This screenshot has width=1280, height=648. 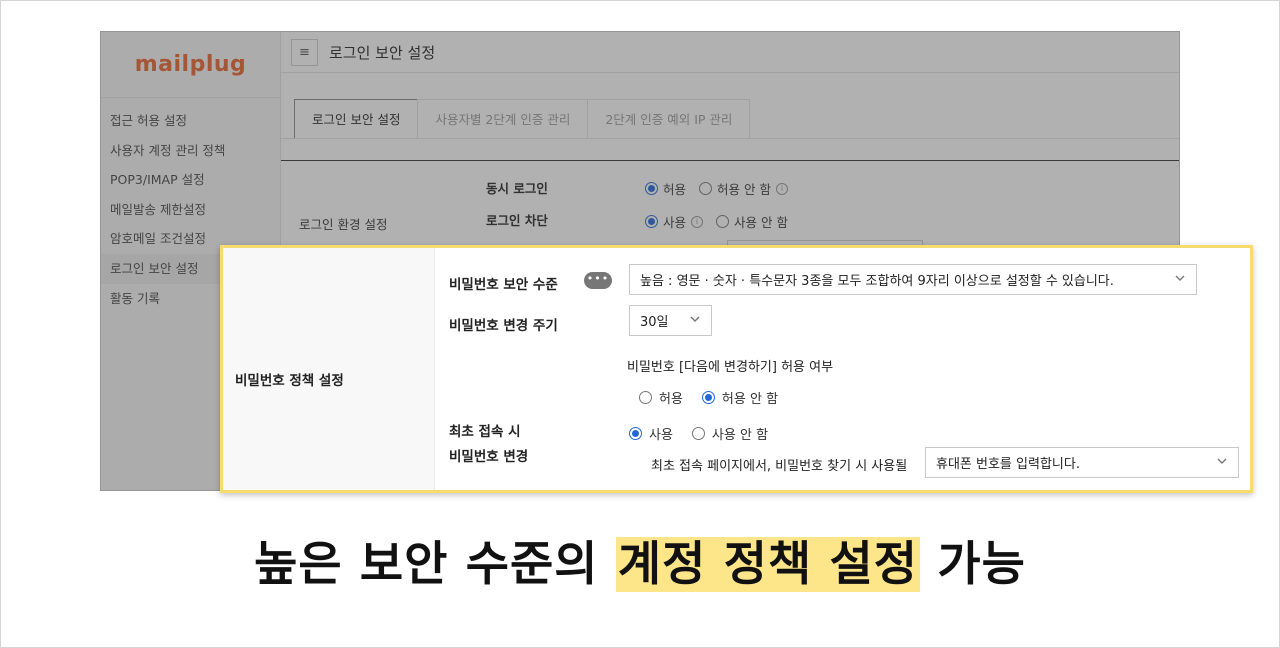 I want to click on panel-label-column: 비밀번호 정책 설정, so click(x=329, y=369).